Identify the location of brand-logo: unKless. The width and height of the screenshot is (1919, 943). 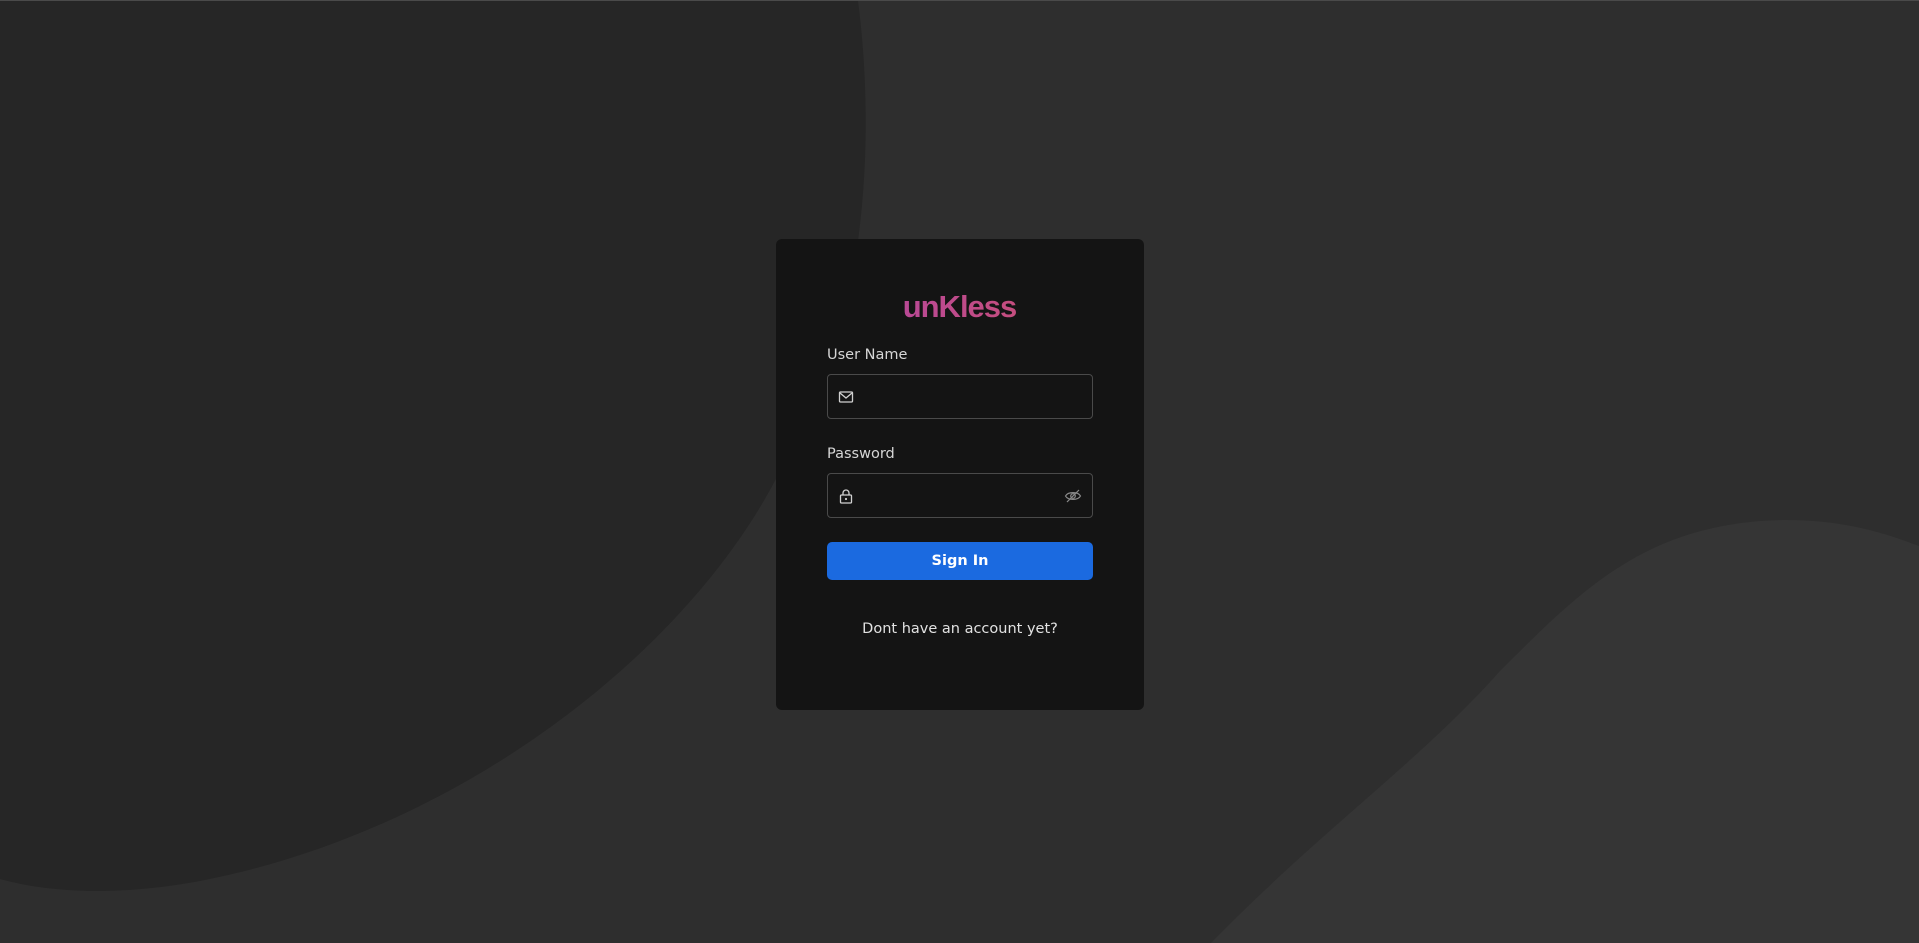
(959, 307).